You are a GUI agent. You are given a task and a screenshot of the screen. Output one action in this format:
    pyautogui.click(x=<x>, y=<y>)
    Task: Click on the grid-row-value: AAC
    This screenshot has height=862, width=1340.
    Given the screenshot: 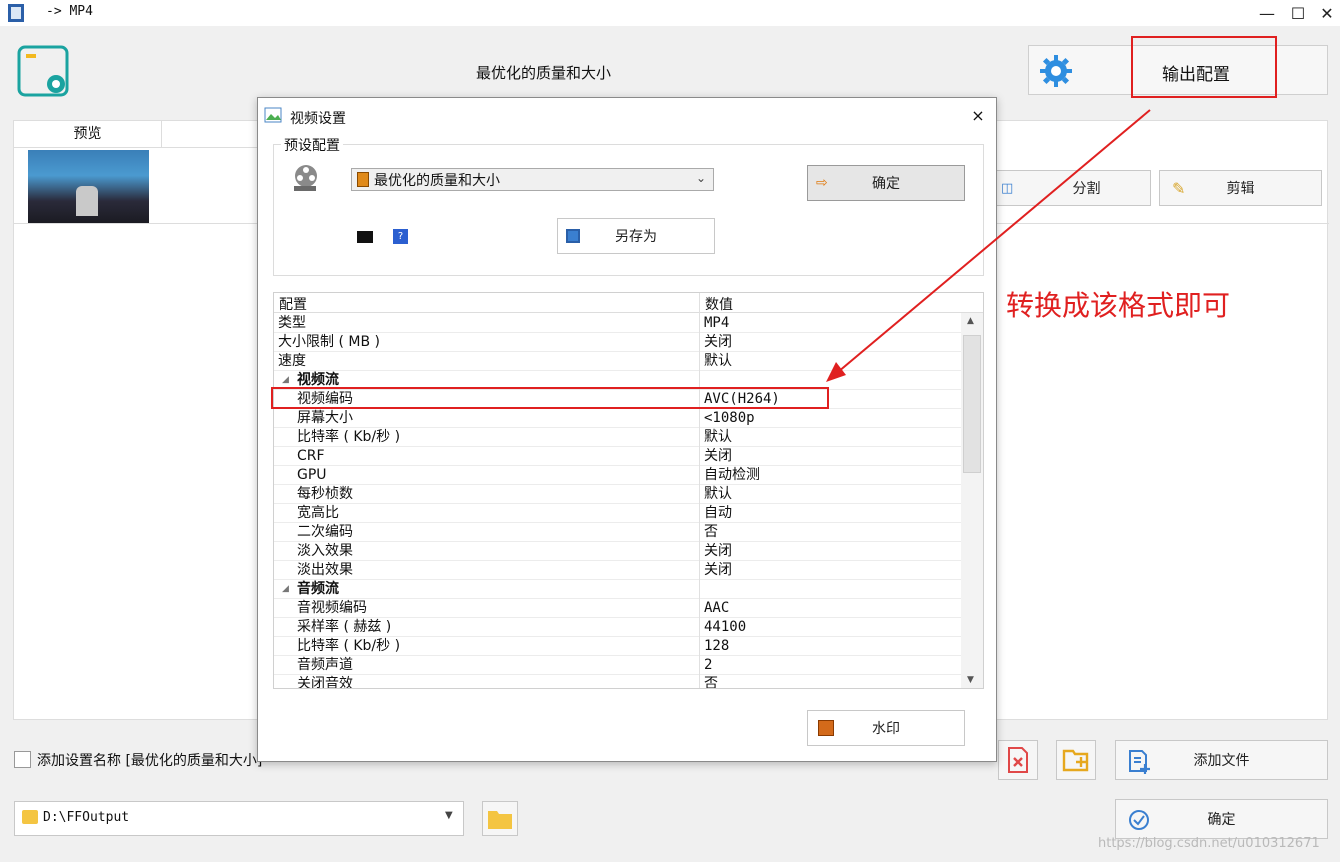 What is the action you would take?
    pyautogui.click(x=716, y=608)
    